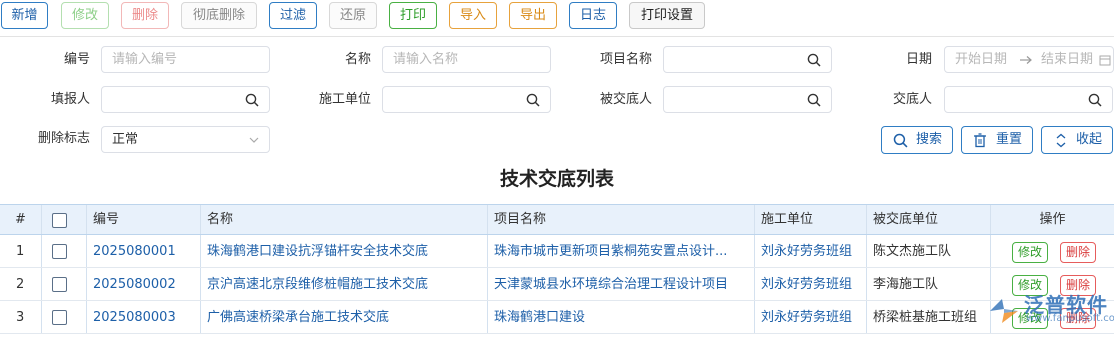  What do you see at coordinates (981, 59) in the screenshot?
I see `date-start: 开始日期` at bounding box center [981, 59].